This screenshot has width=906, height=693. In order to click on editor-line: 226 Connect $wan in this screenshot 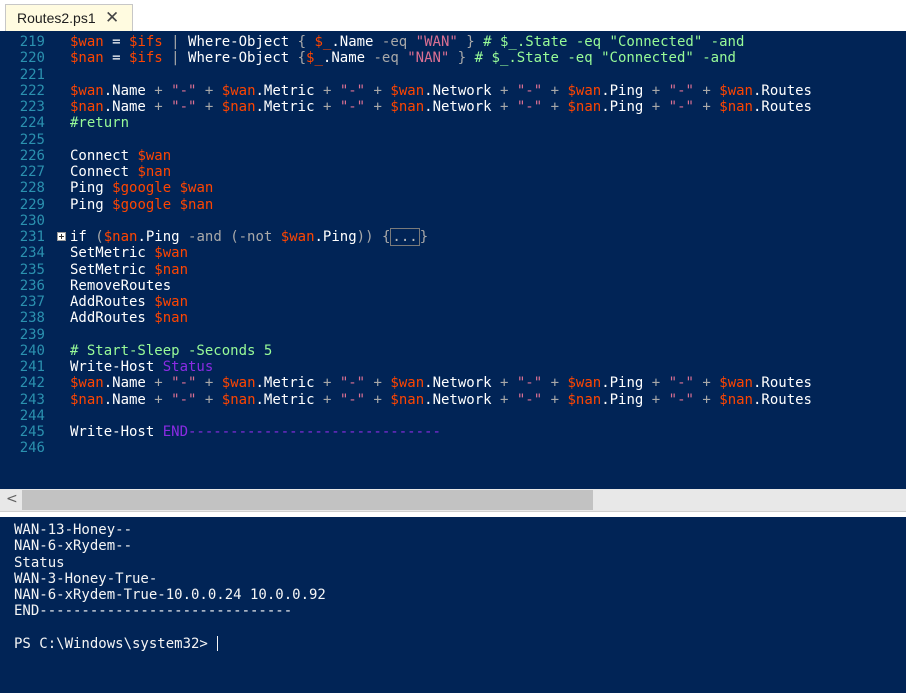, I will do `click(453, 156)`.